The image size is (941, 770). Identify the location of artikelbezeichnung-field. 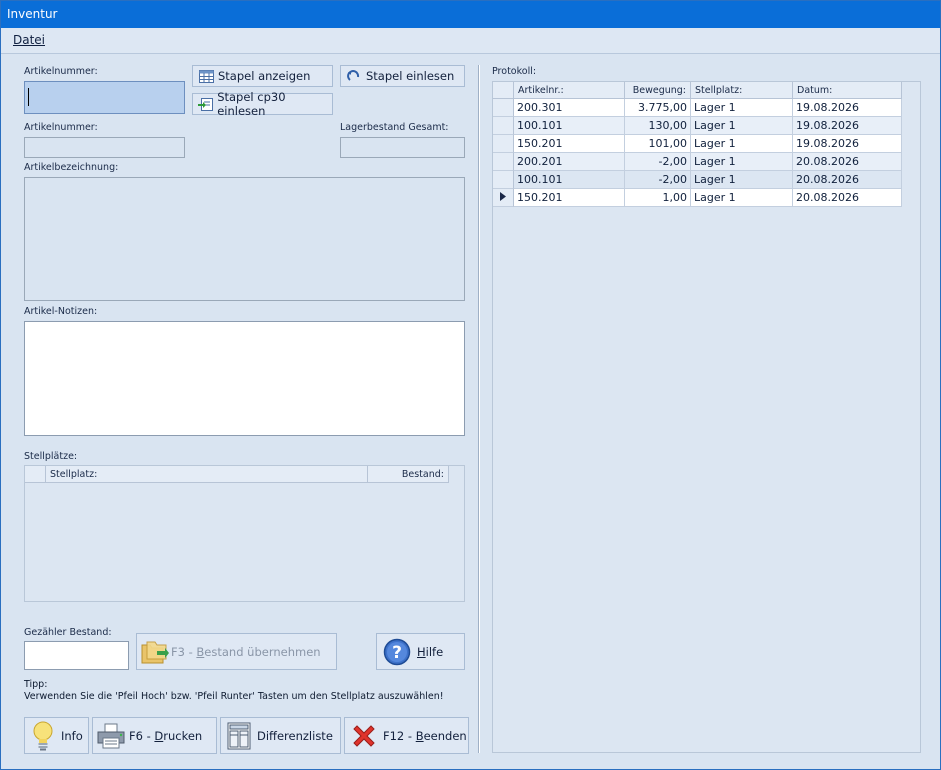
(244, 239).